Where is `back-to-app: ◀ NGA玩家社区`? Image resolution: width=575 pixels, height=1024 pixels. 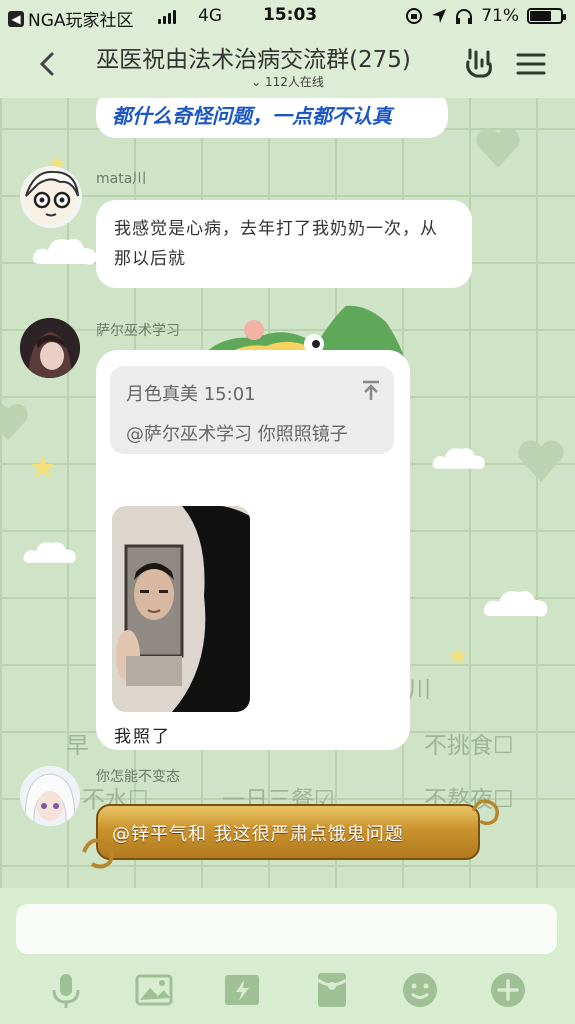 back-to-app: ◀ NGA玩家社区 is located at coordinates (71, 18).